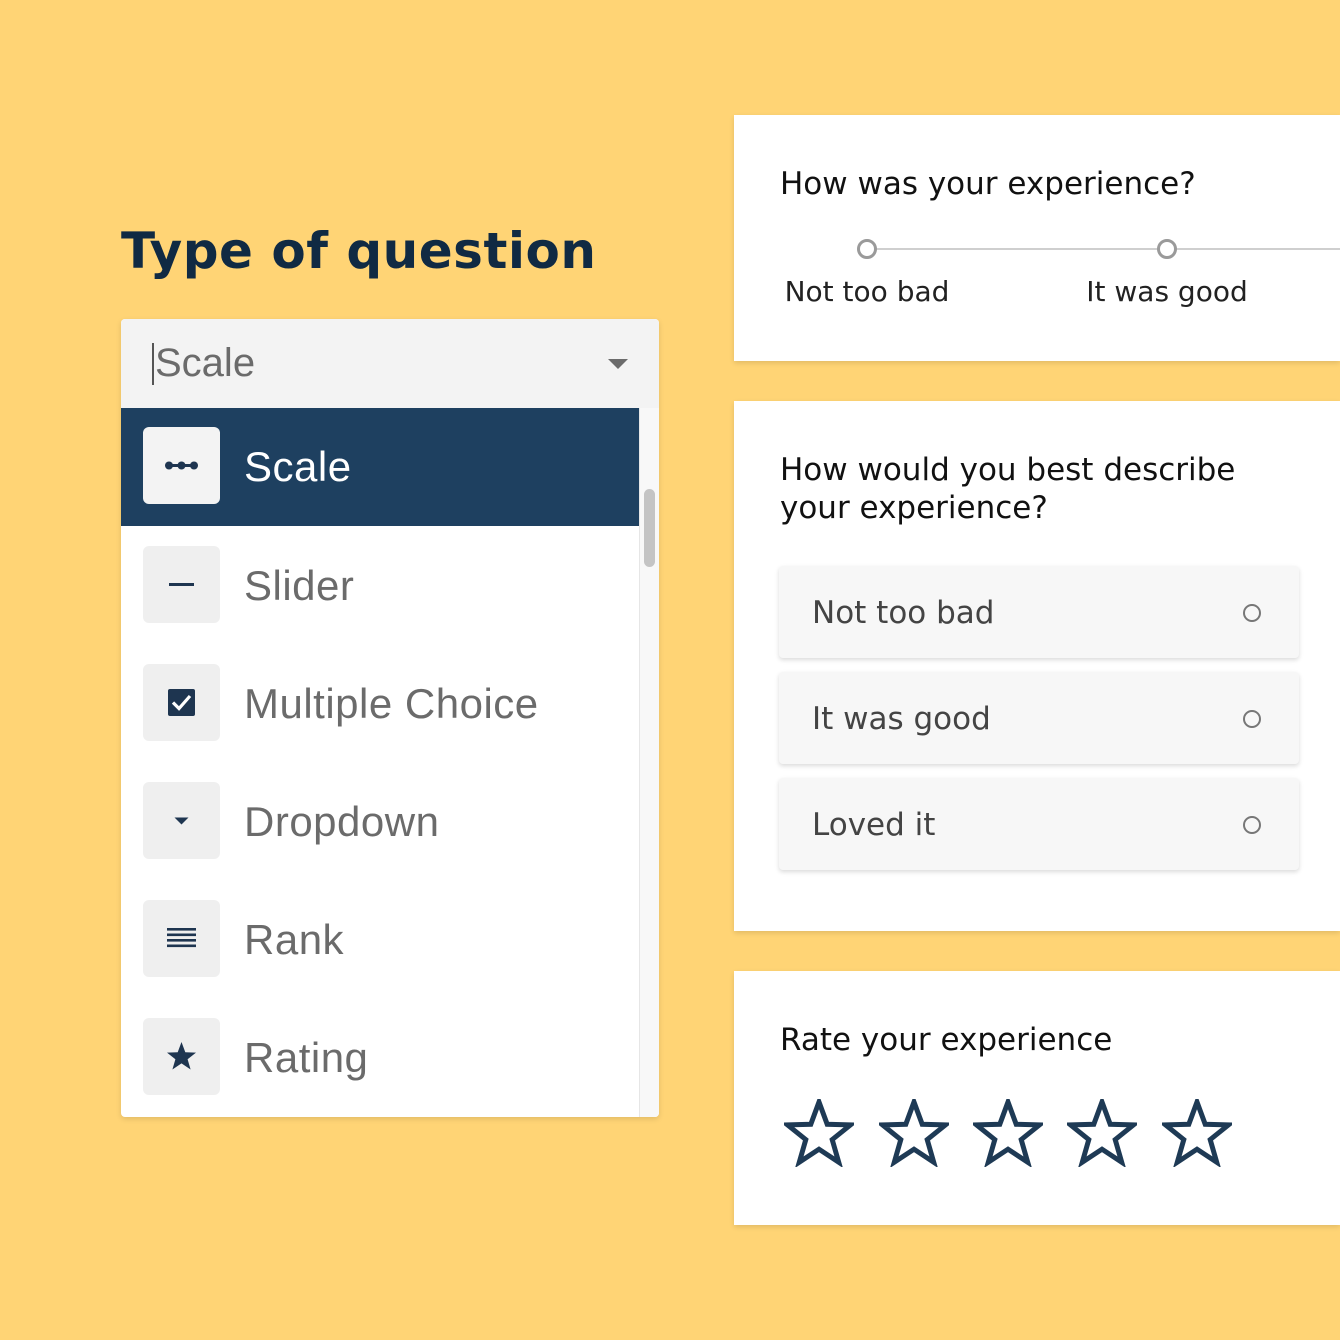 The width and height of the screenshot is (1340, 1340). Describe the element at coordinates (181, 938) in the screenshot. I see `rank-lines-icon` at that location.